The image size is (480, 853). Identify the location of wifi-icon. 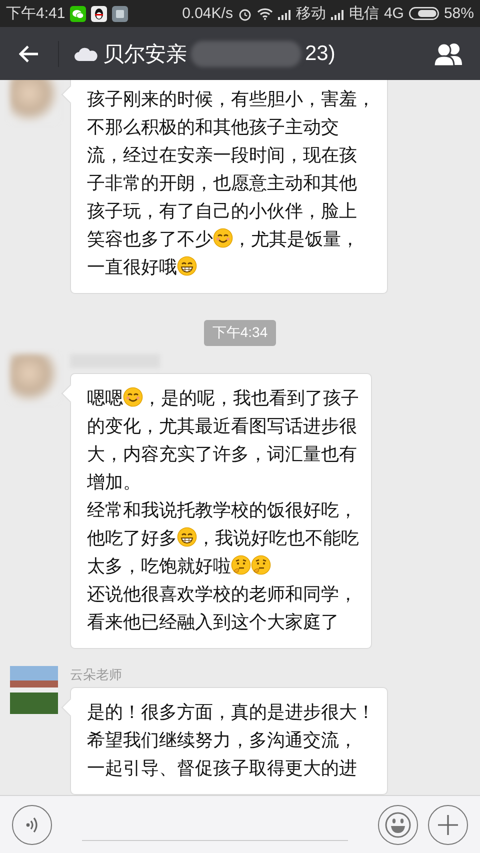
(264, 13).